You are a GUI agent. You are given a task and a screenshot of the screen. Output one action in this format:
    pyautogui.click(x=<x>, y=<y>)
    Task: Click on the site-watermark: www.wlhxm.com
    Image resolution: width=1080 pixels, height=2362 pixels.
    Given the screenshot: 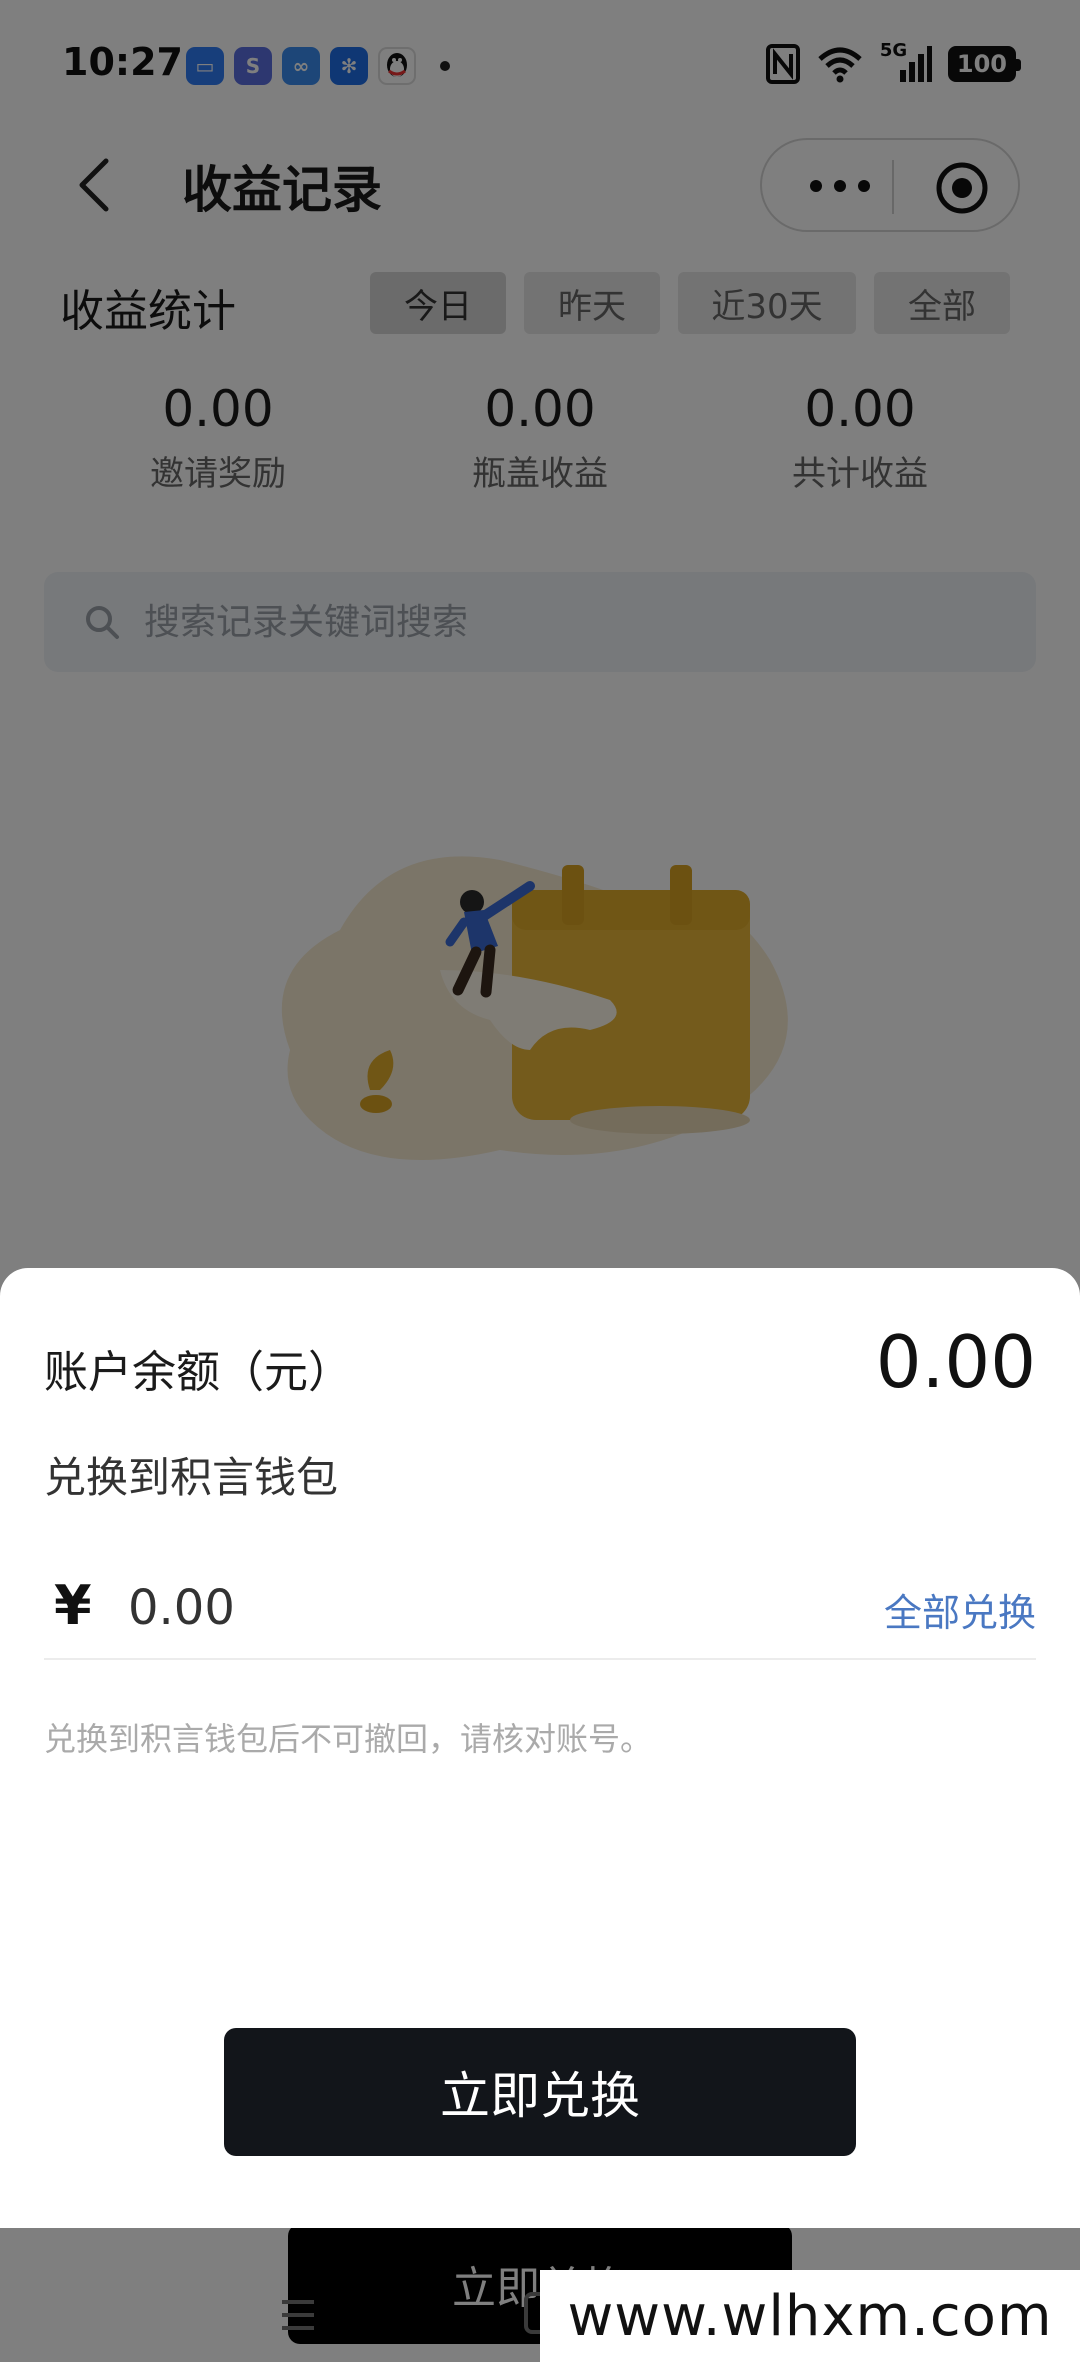 What is the action you would take?
    pyautogui.click(x=810, y=2316)
    